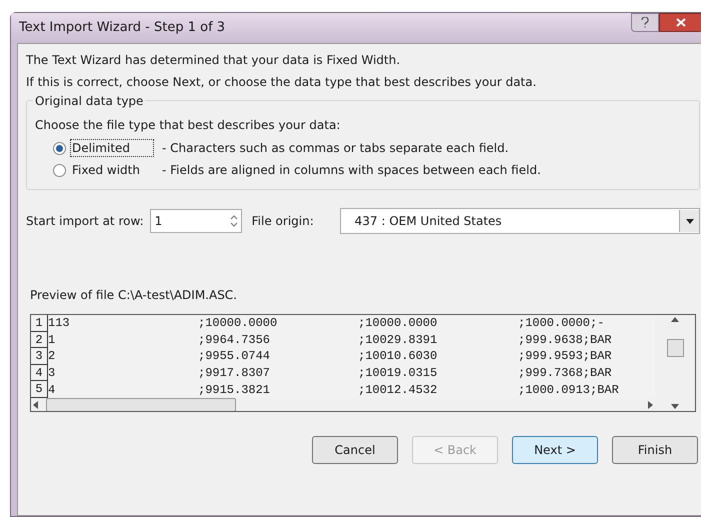 This screenshot has width=701, height=517. I want to click on scroll-right-icon, so click(650, 404).